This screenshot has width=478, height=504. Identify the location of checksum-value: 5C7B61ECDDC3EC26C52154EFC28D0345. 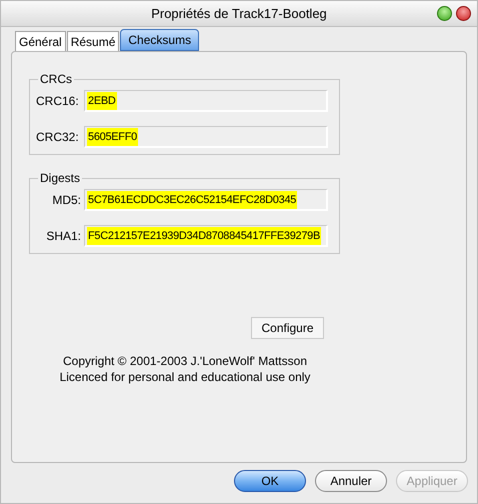
(192, 199).